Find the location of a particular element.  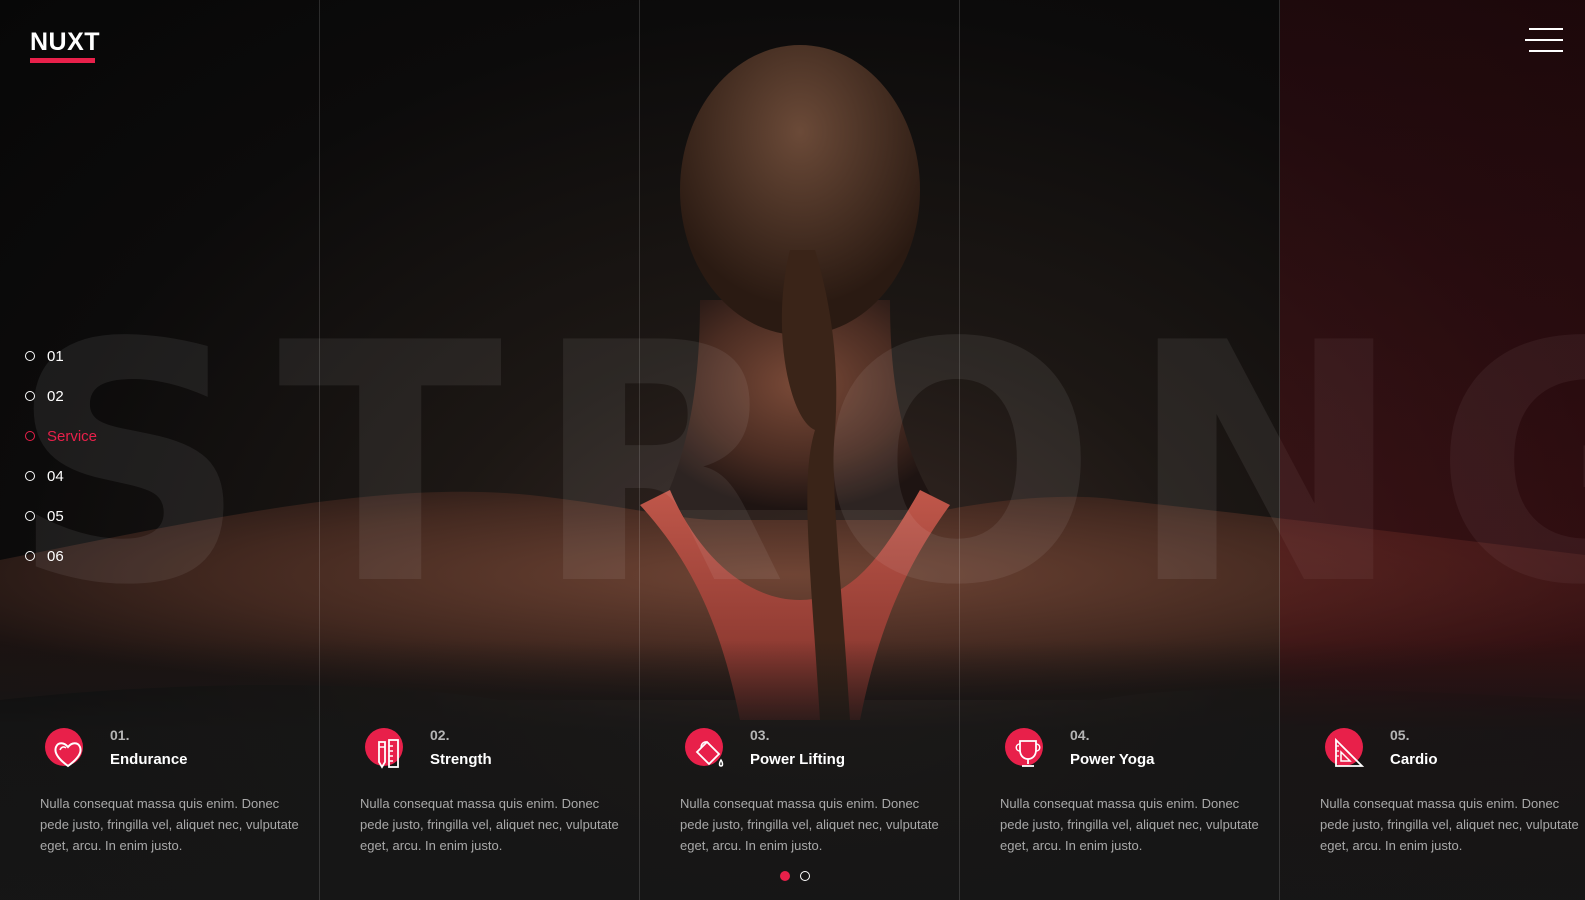

carousel-pagination is located at coordinates (795, 876).